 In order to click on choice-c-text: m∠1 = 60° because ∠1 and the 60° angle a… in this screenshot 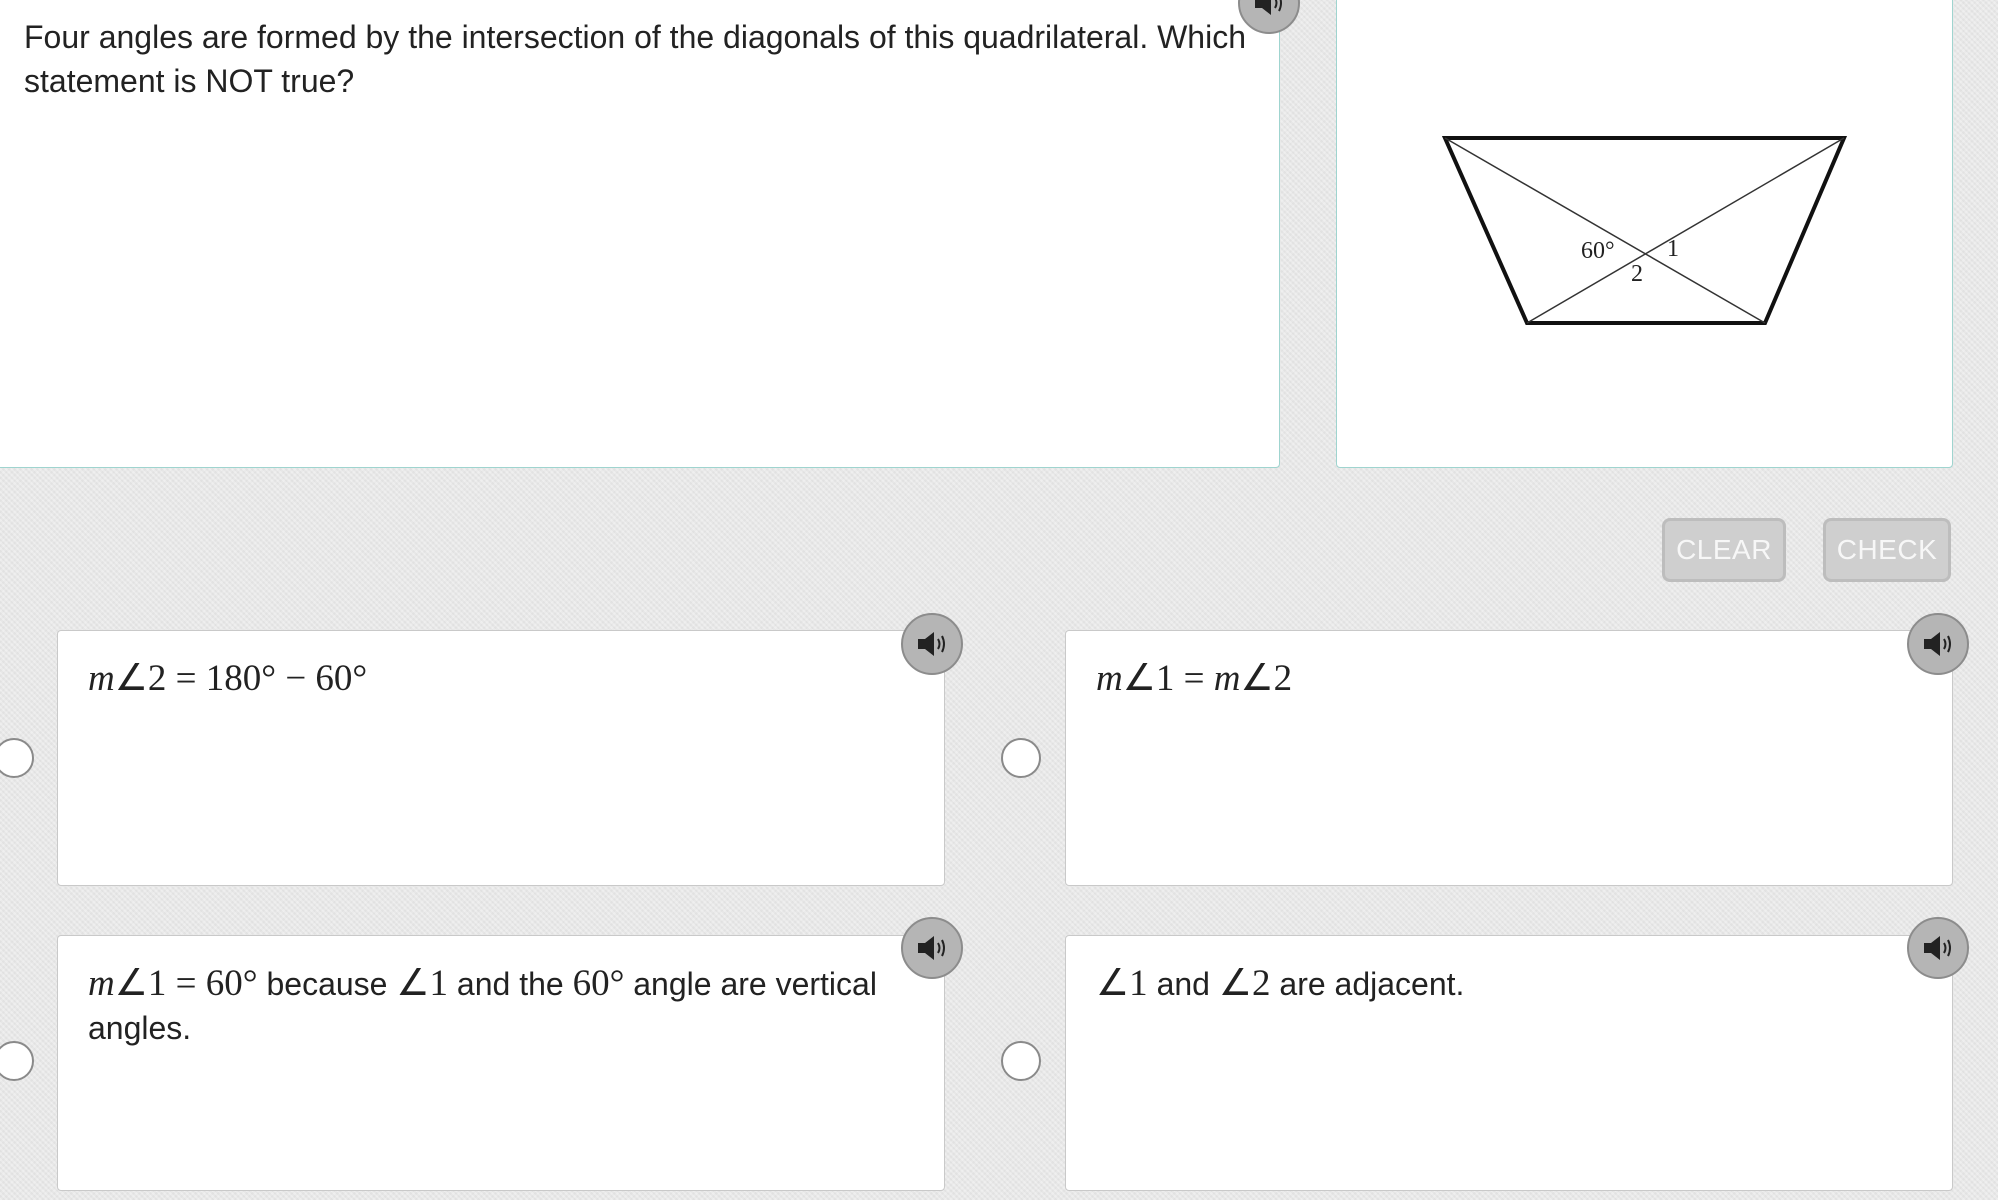, I will do `click(496, 1006)`.